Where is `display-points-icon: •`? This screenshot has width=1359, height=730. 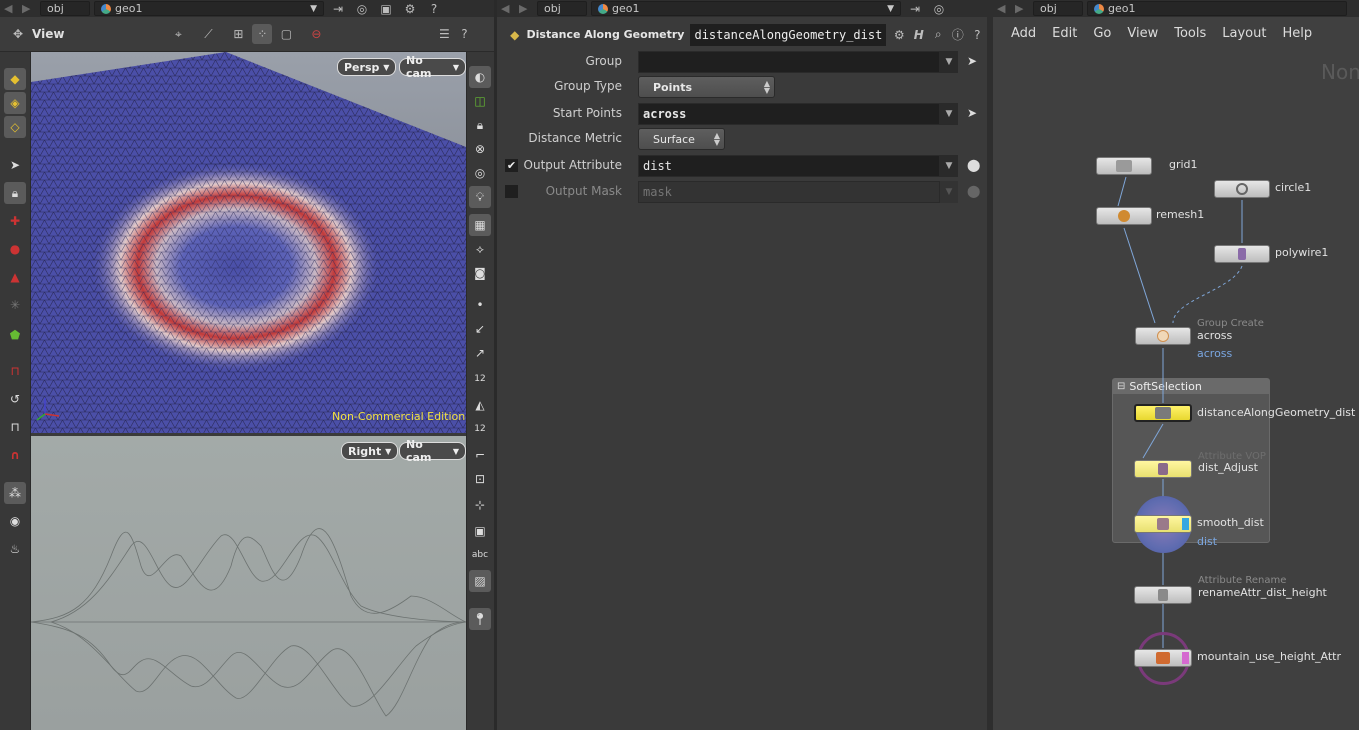
display-points-icon: • is located at coordinates (480, 305).